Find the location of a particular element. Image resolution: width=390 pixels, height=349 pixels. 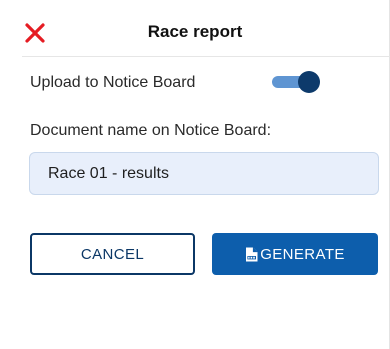

cancel-button: CANCEL is located at coordinates (112, 254).